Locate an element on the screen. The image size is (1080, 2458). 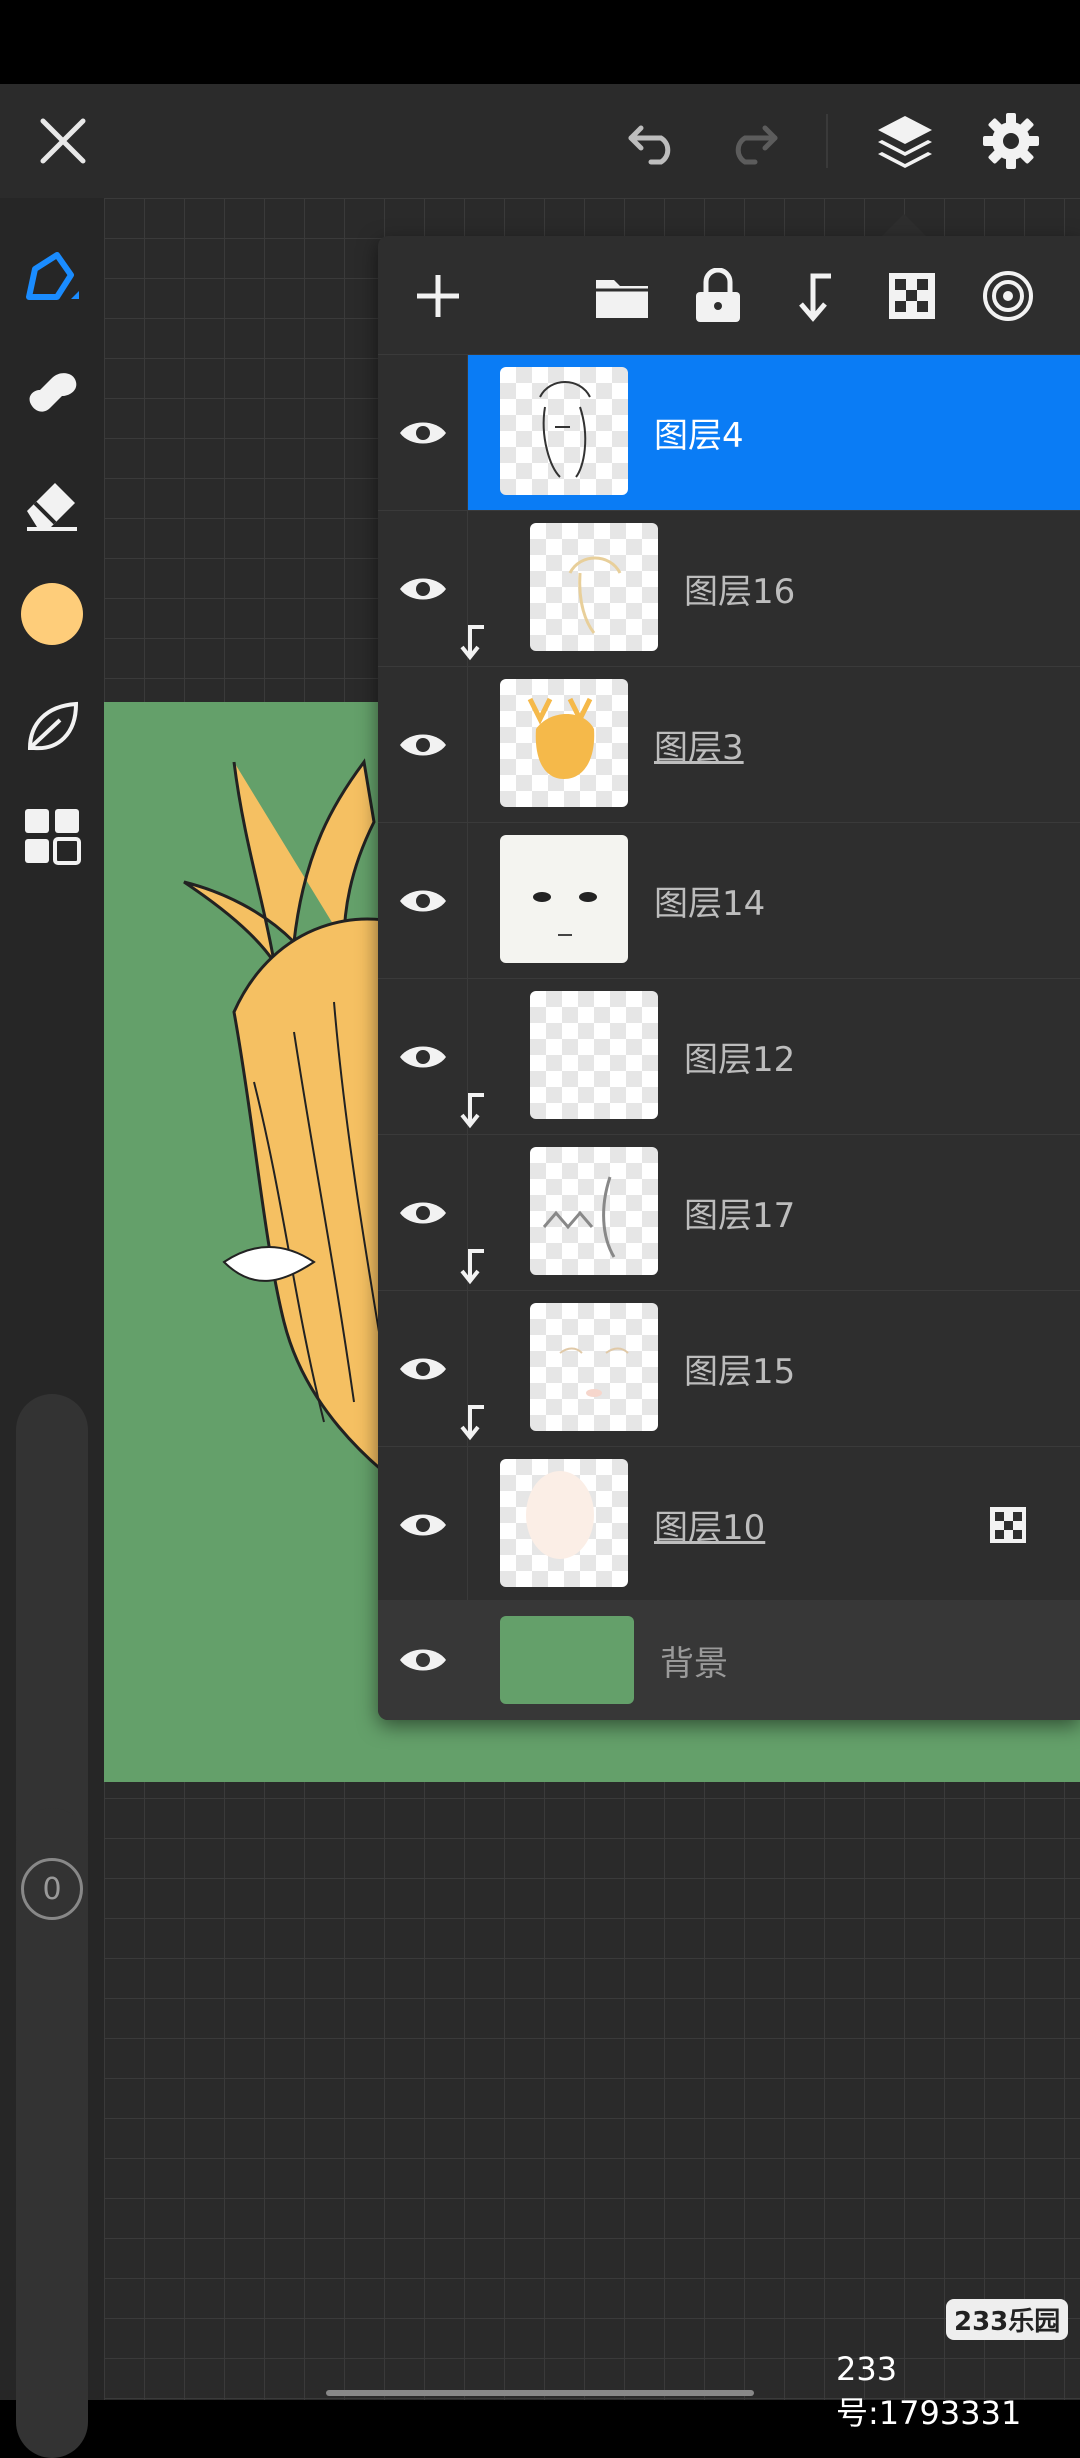
layer-main: 图层16 is located at coordinates (770, 588).